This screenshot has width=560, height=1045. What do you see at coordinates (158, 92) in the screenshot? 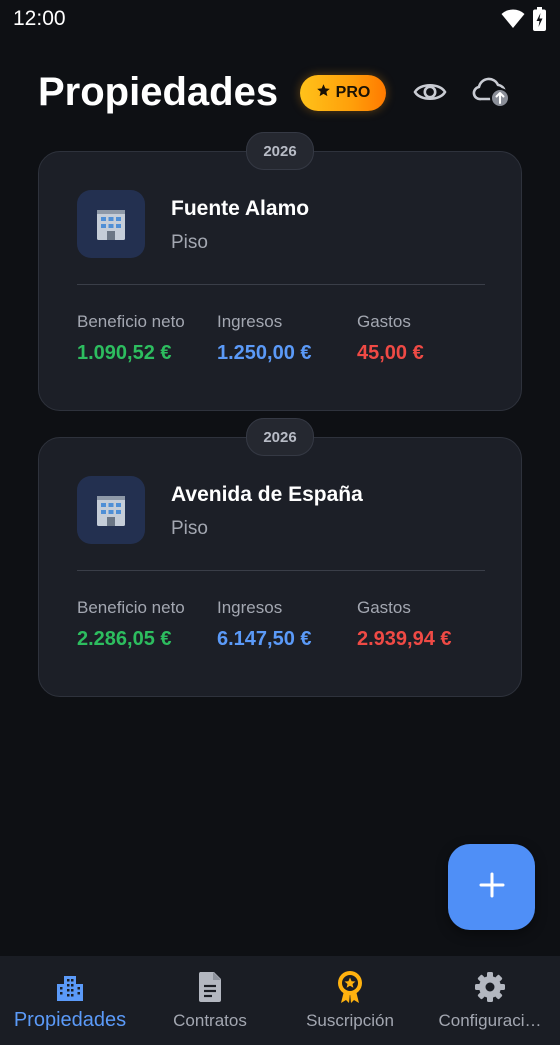
I see `page-title: Propiedades` at bounding box center [158, 92].